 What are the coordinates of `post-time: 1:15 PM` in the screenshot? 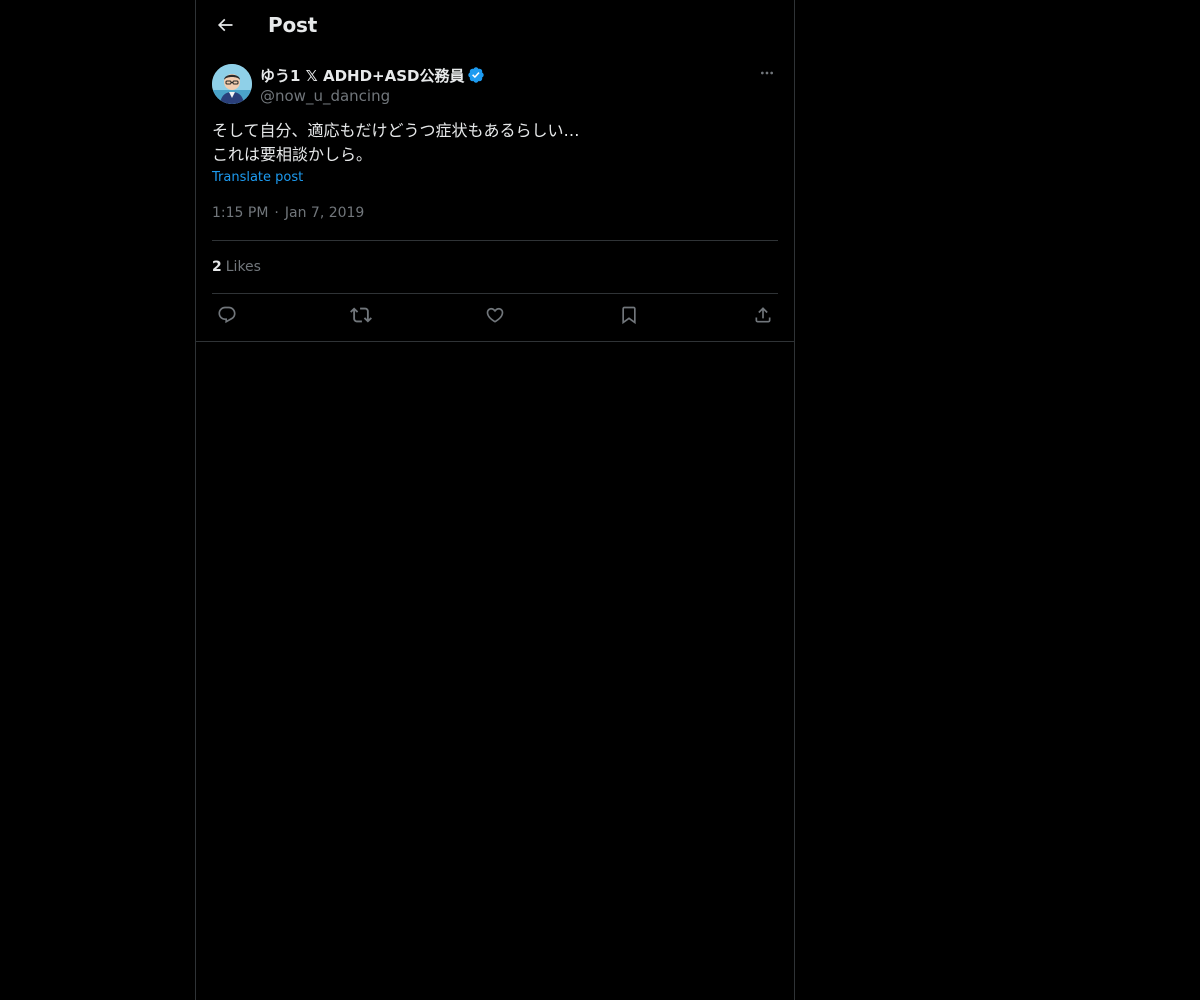 It's located at (240, 213).